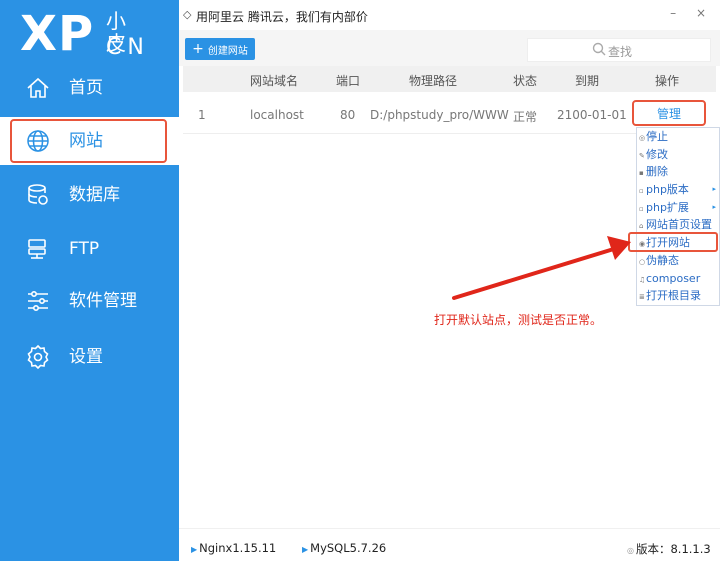  What do you see at coordinates (667, 190) in the screenshot?
I see `menu-item-label: php版本` at bounding box center [667, 190].